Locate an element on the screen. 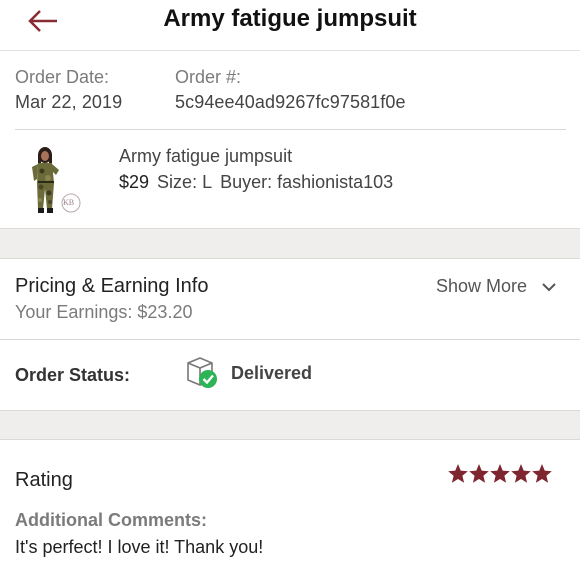 This screenshot has height=580, width=580. page-title: Army fatigue jumpsuit is located at coordinates (290, 18).